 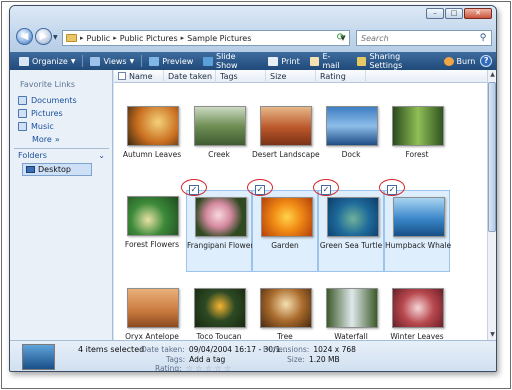 I want to click on column-label: Date taken, so click(x=190, y=76).